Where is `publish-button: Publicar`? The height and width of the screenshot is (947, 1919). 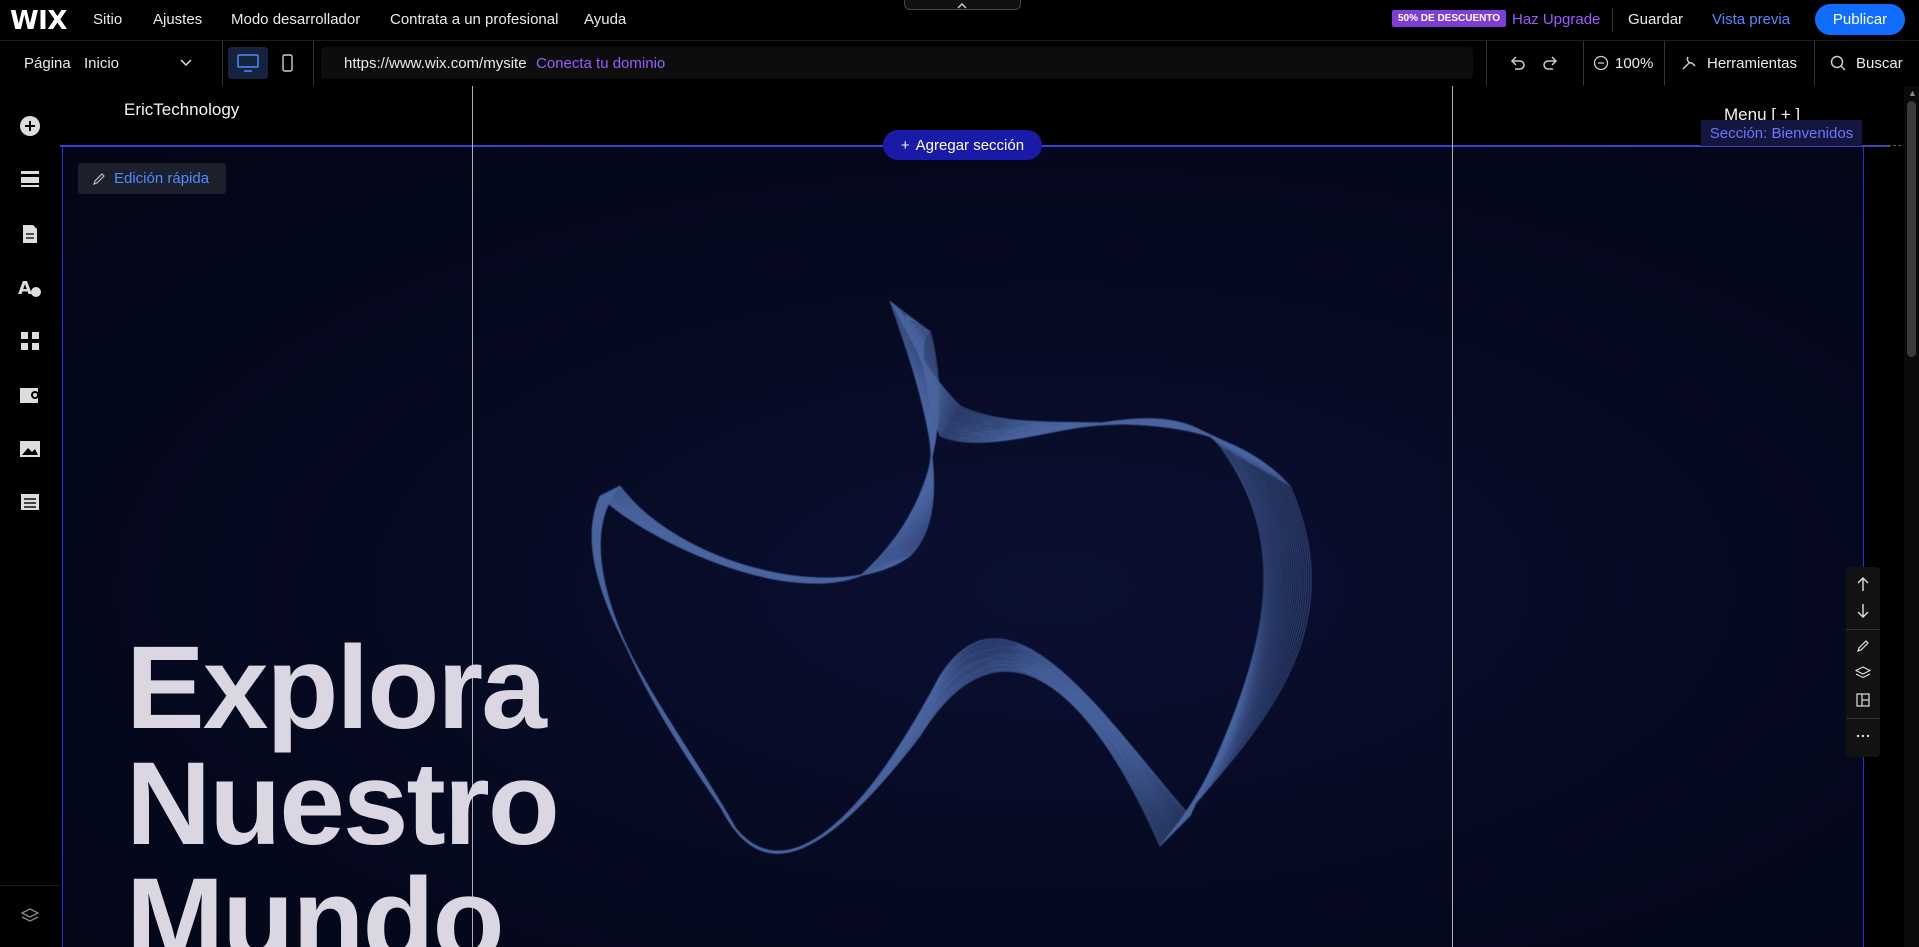 publish-button: Publicar is located at coordinates (1860, 19).